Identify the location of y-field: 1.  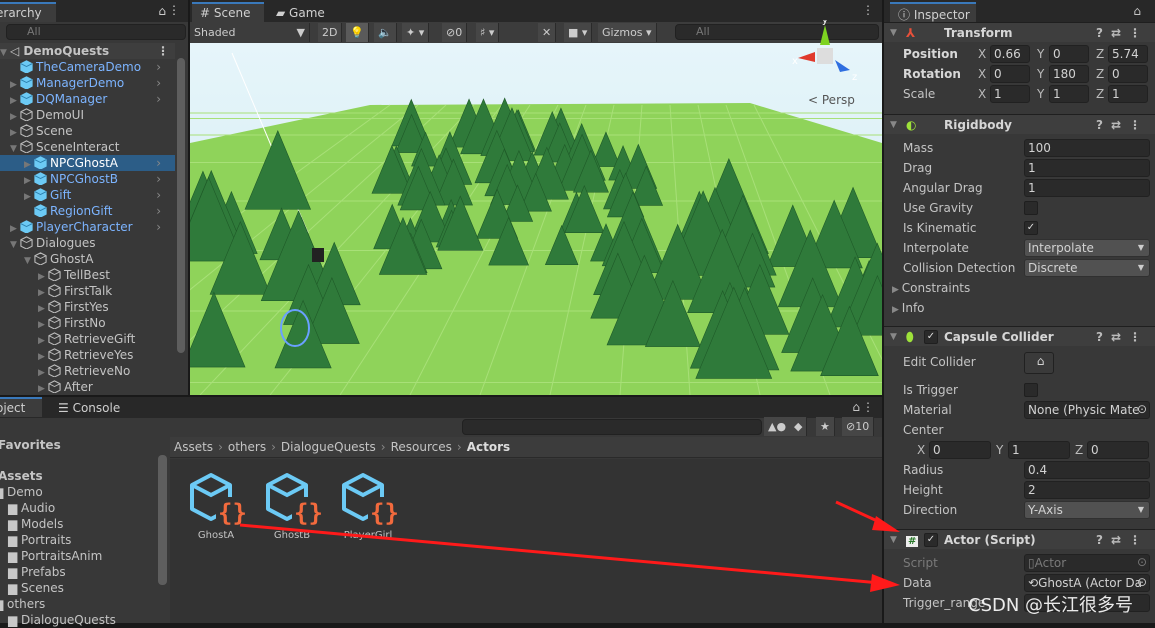
(1039, 450).